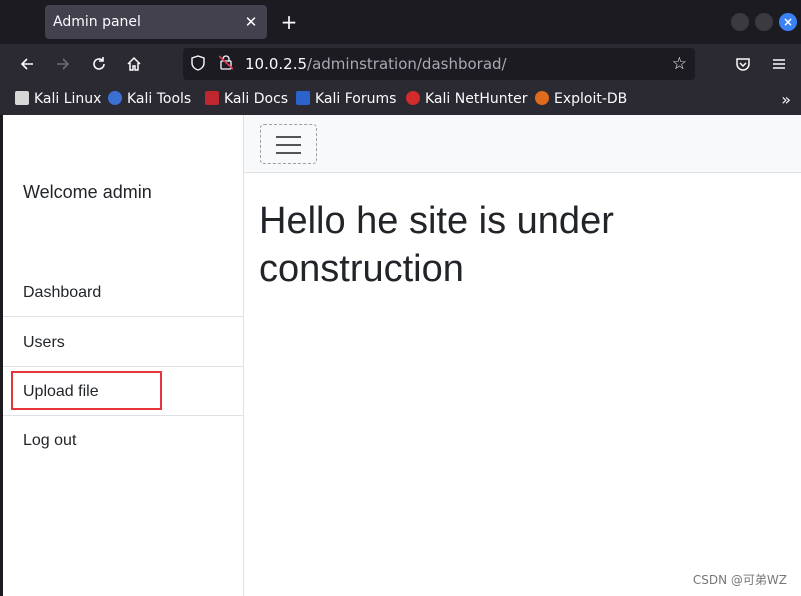 Image resolution: width=801 pixels, height=596 pixels. What do you see at coordinates (226, 64) in the screenshot?
I see `insecure-lock-icon` at bounding box center [226, 64].